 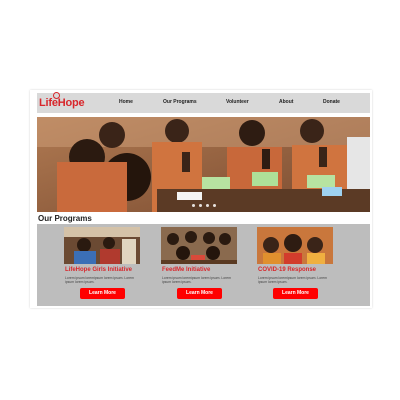 I want to click on nav-home: Home, so click(x=126, y=102).